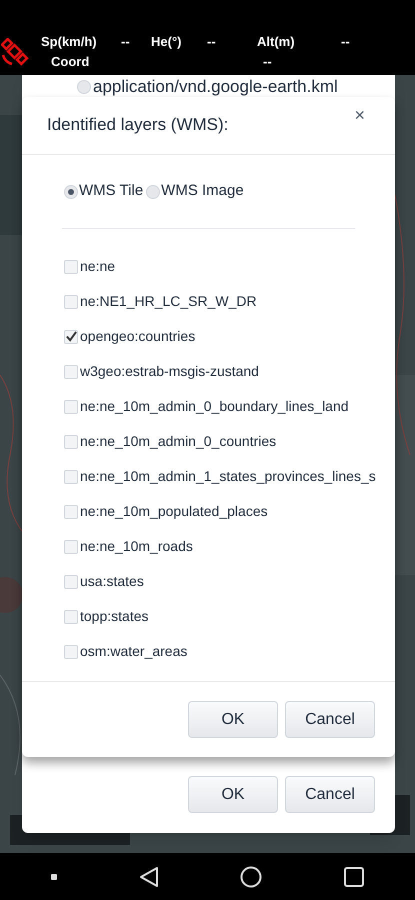  I want to click on recents-icon, so click(354, 876).